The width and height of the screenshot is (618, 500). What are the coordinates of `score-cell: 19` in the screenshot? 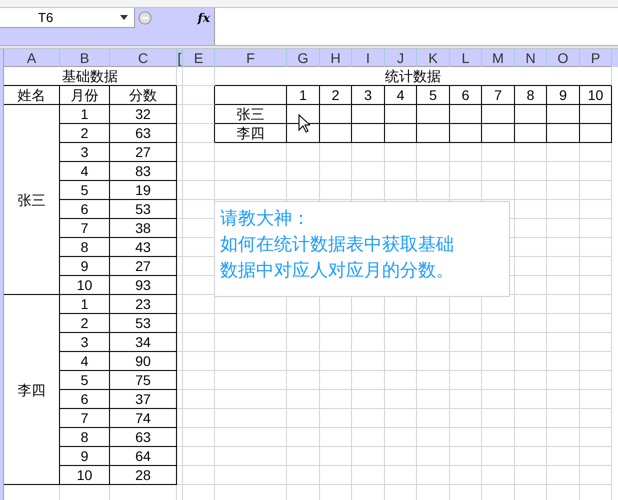 It's located at (143, 190).